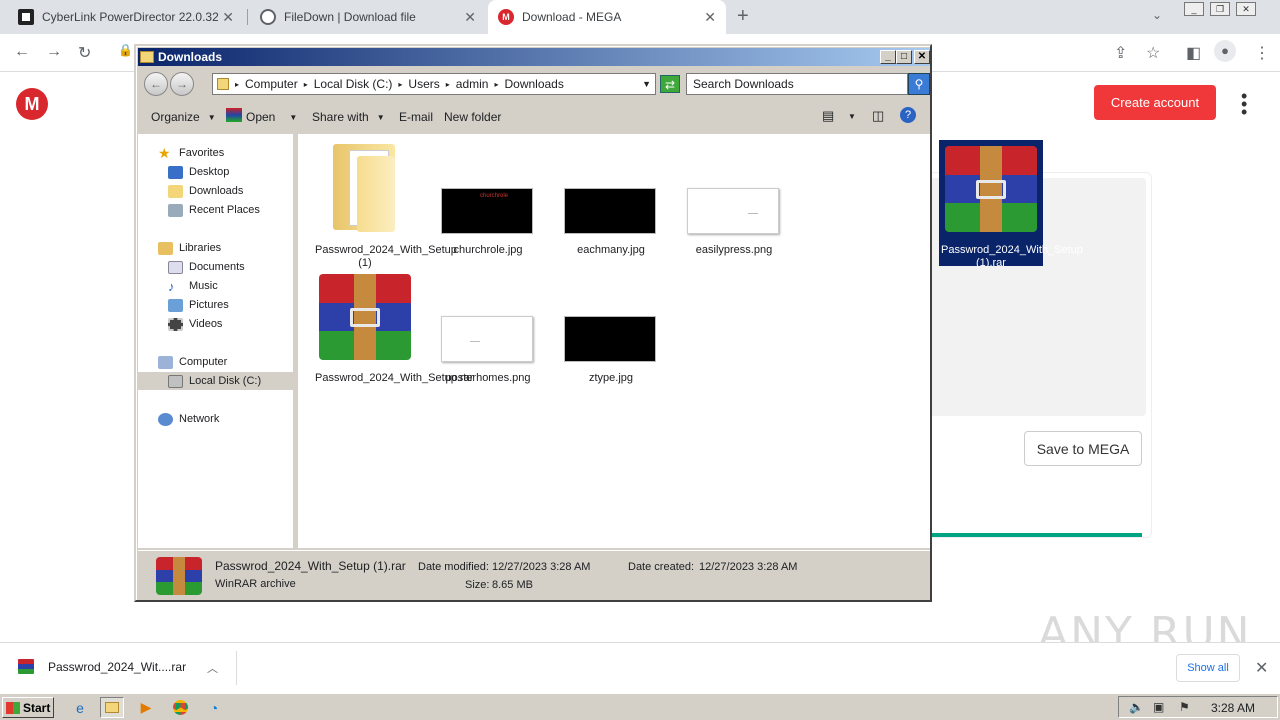 This screenshot has height=720, width=1280. I want to click on new-folder-button: New folder, so click(472, 117).